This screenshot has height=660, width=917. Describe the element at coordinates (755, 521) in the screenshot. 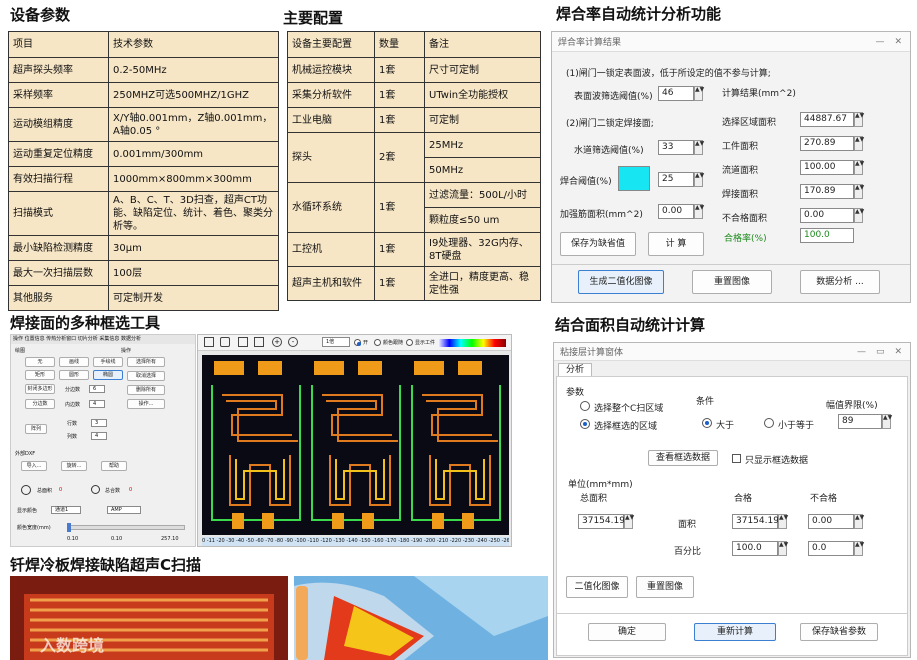

I see `area-pass-value: 37154.19` at that location.